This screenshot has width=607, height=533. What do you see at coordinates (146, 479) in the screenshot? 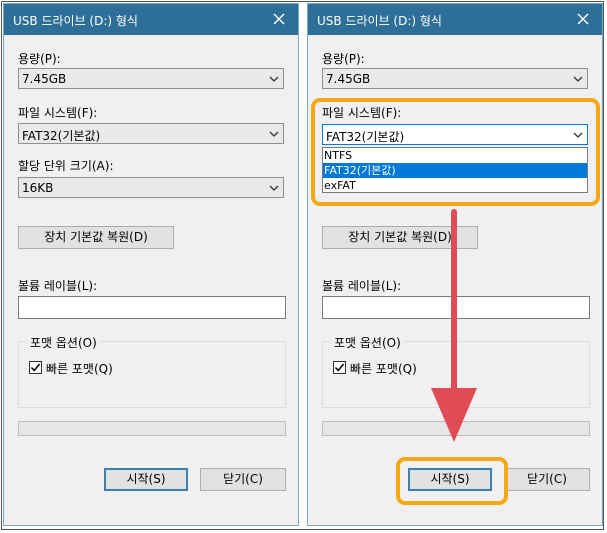
I see `start-button: 시작(S)` at bounding box center [146, 479].